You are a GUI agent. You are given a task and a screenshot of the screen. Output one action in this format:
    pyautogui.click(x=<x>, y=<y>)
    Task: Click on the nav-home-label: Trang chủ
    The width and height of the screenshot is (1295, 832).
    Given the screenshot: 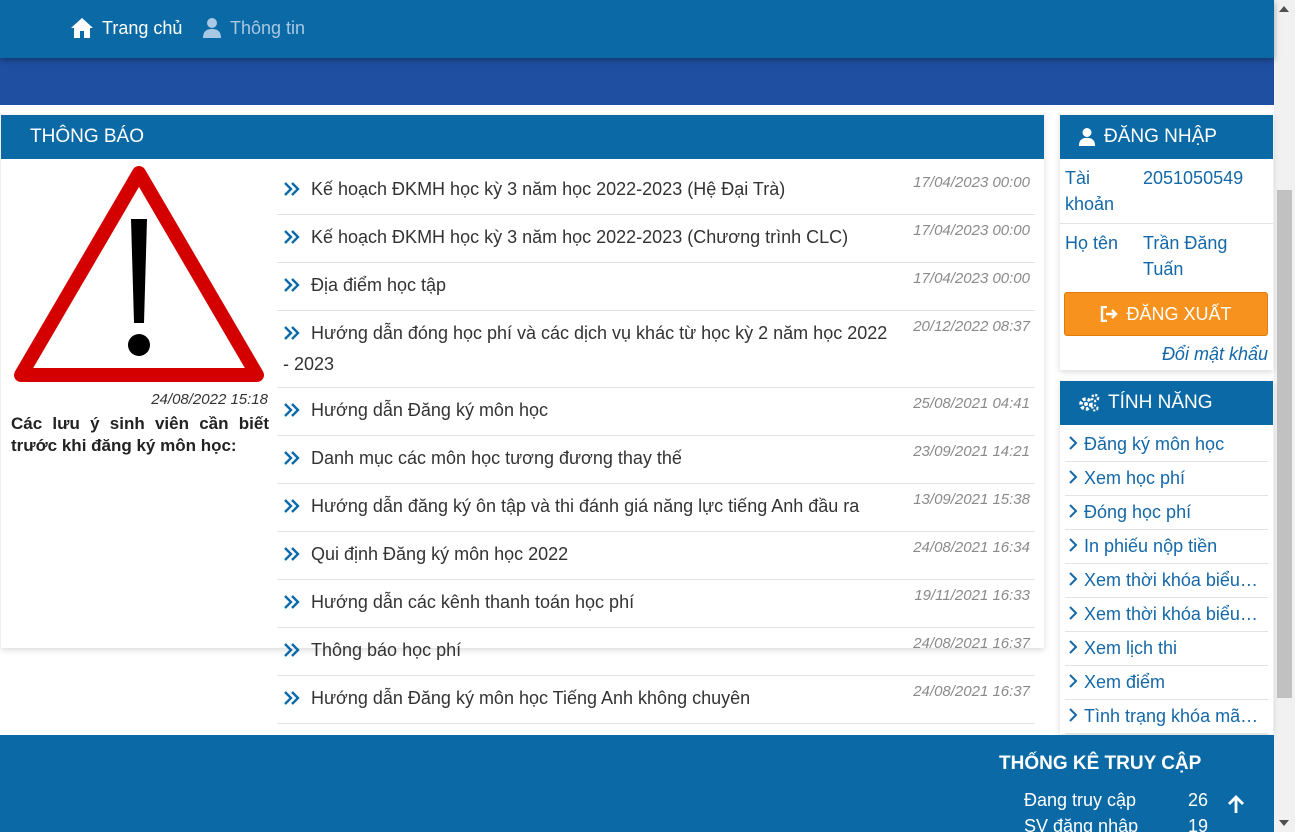 What is the action you would take?
    pyautogui.click(x=142, y=27)
    